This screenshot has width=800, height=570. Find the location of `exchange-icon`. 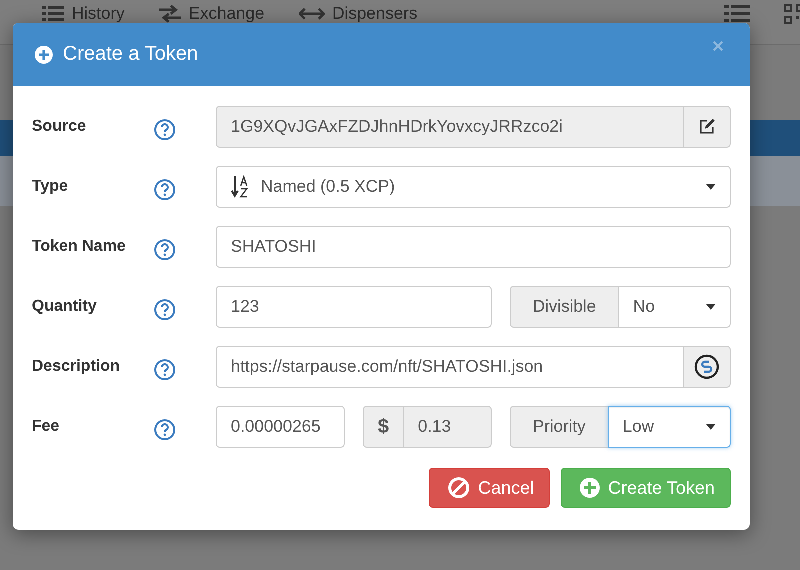

exchange-icon is located at coordinates (169, 13).